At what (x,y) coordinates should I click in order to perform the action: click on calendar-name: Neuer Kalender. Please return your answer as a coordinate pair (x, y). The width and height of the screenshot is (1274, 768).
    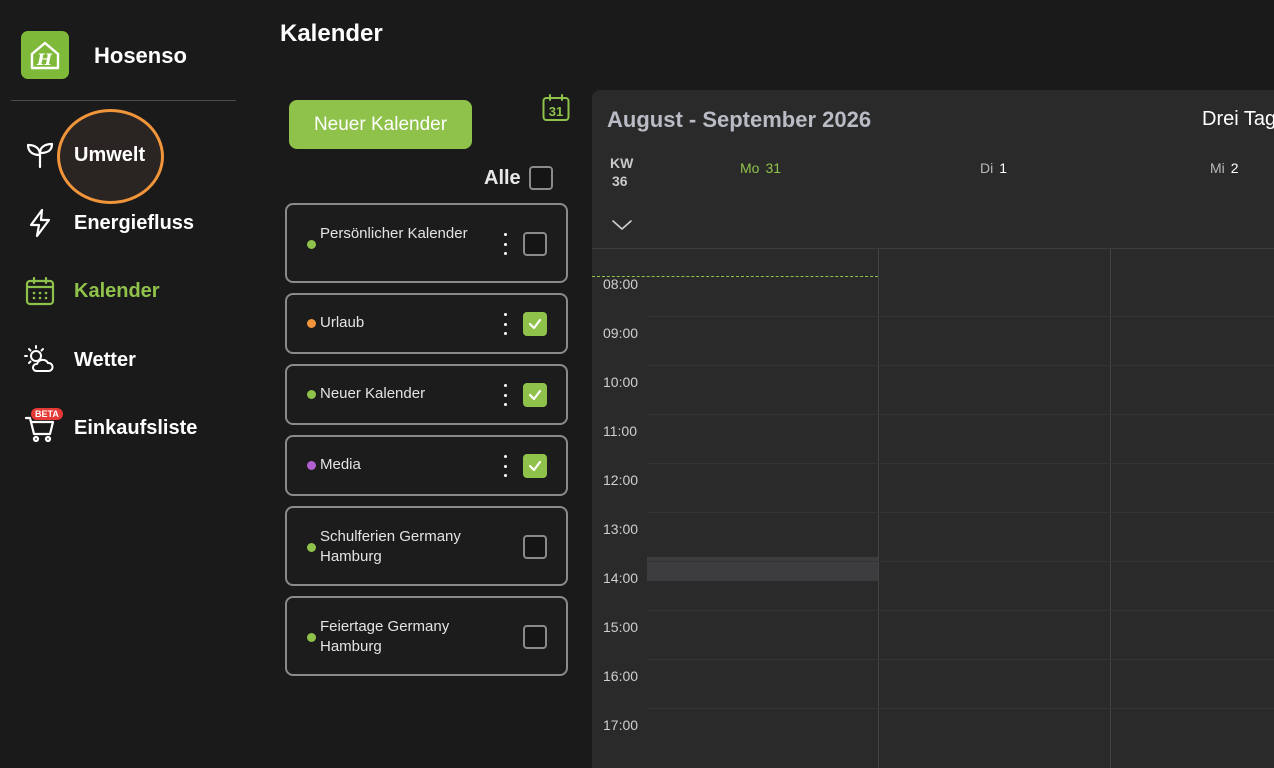
    Looking at the image, I should click on (373, 393).